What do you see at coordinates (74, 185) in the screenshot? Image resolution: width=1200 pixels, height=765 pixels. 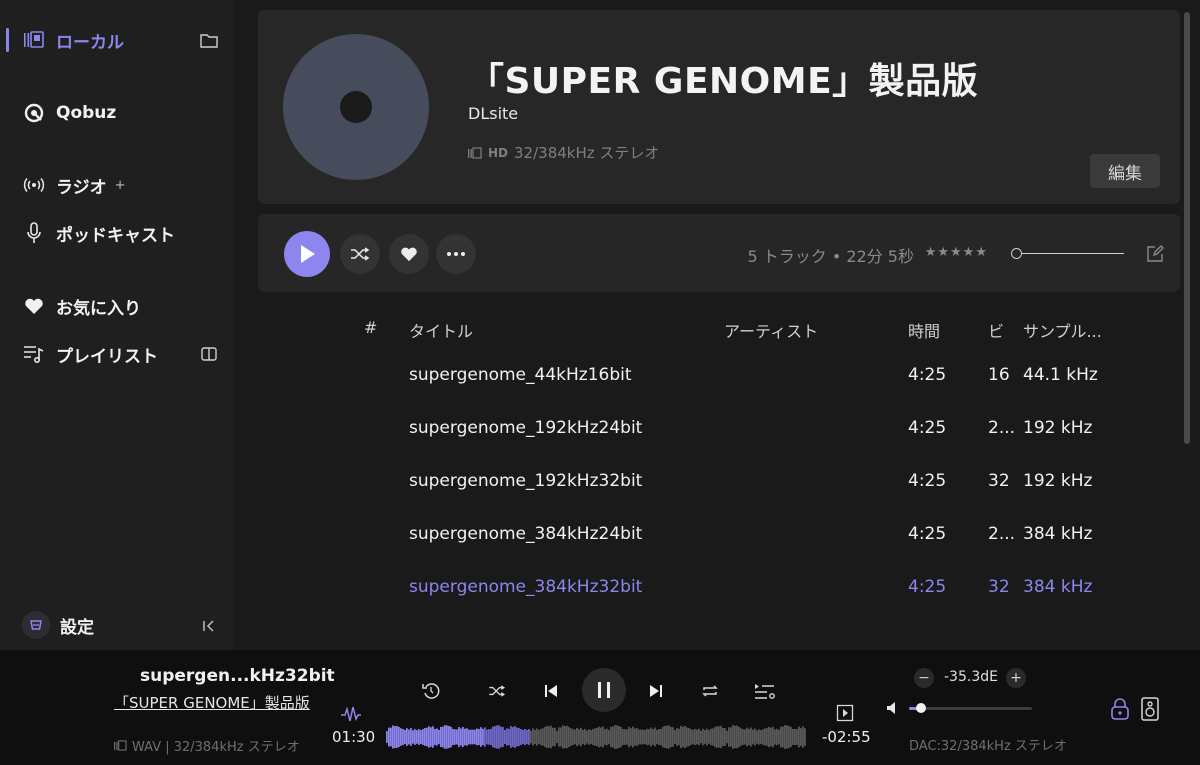 I see `sidebar-item-radio: ラジオ +` at bounding box center [74, 185].